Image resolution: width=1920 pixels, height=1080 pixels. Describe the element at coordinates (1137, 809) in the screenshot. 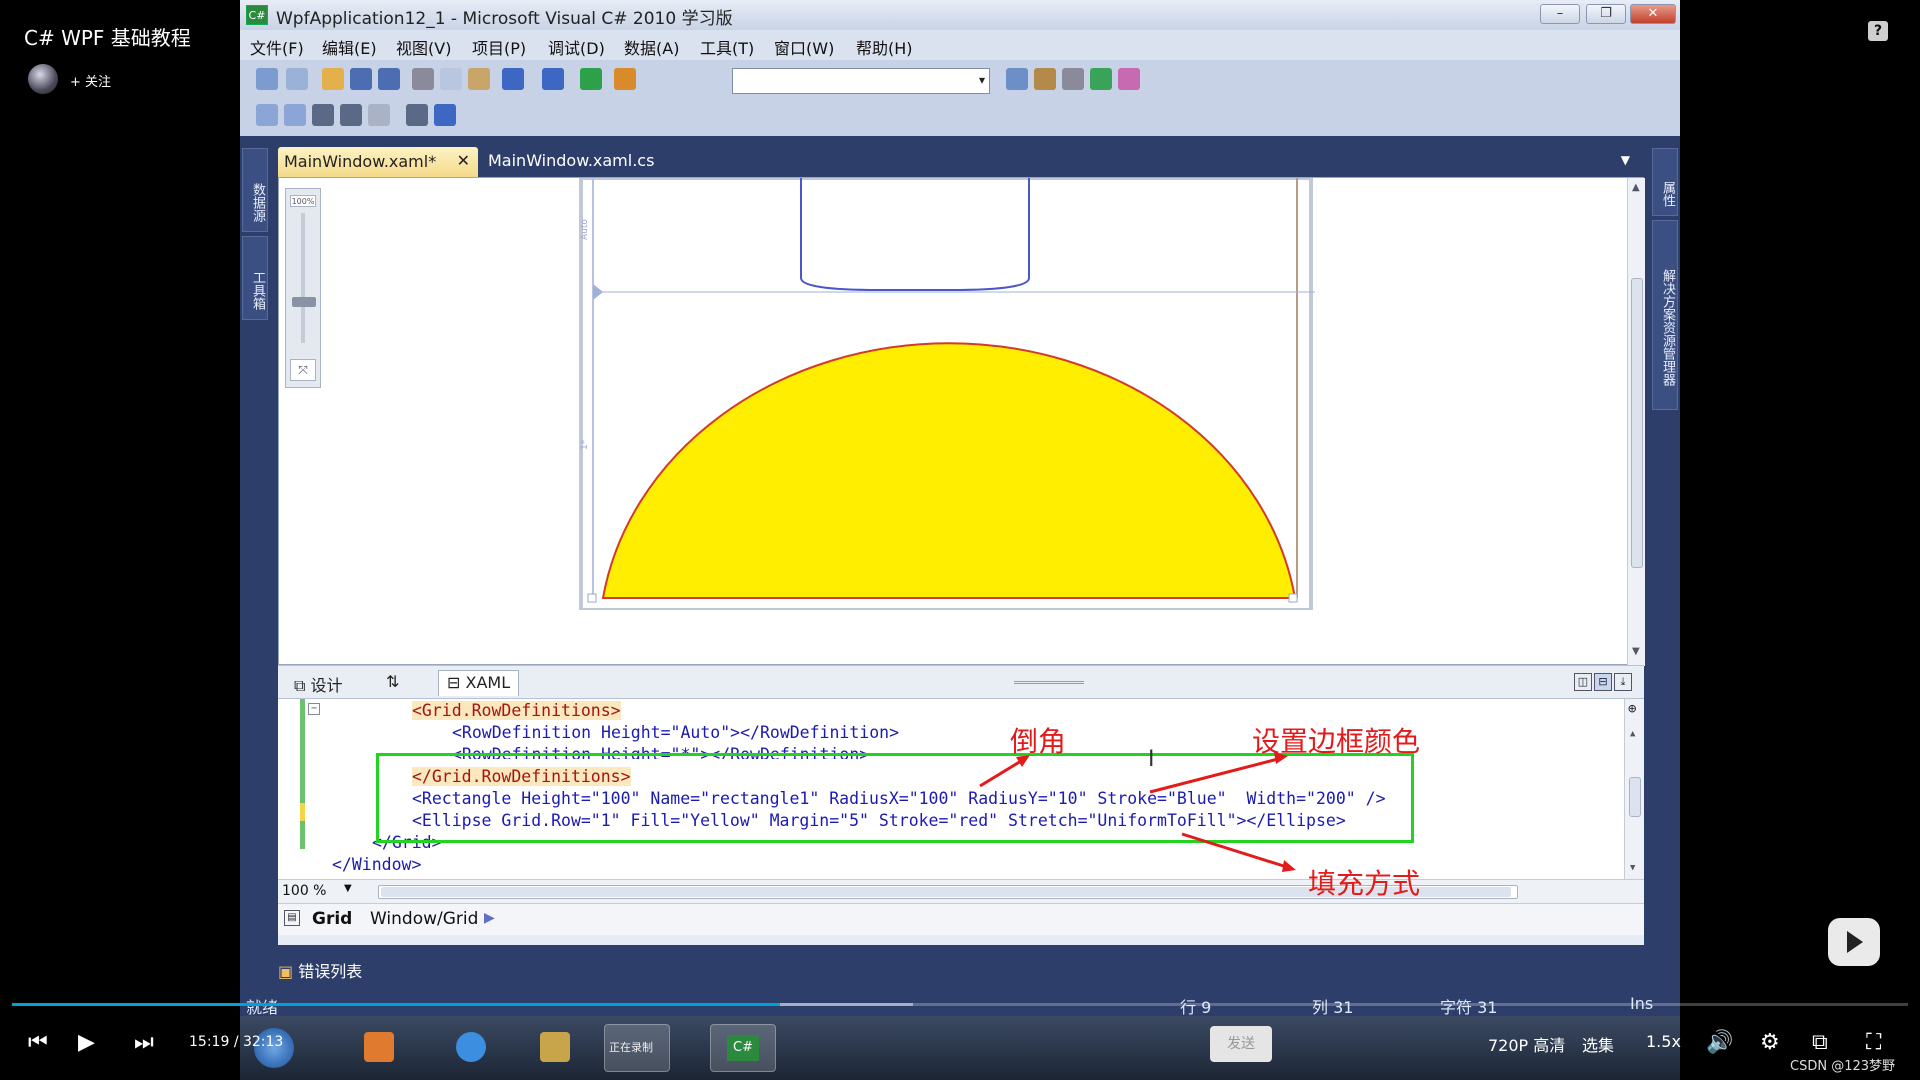

I see `annotation-arrows: I` at that location.